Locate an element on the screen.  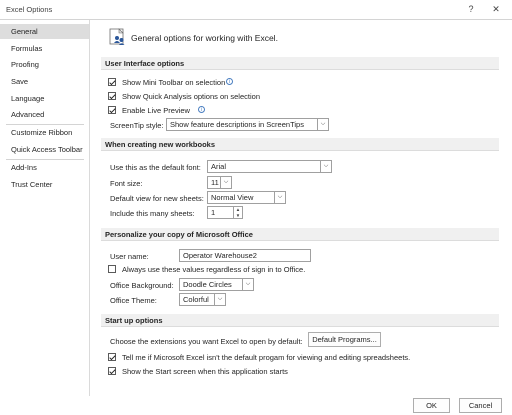
username-label: User name: is located at coordinates (129, 256).